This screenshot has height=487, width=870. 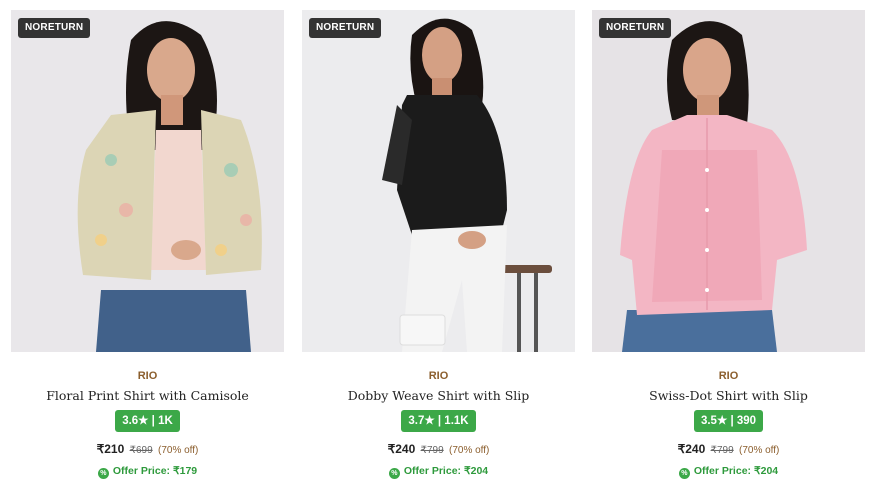 What do you see at coordinates (147, 421) in the screenshot?
I see `rating-badge: 3.6★ | 1K` at bounding box center [147, 421].